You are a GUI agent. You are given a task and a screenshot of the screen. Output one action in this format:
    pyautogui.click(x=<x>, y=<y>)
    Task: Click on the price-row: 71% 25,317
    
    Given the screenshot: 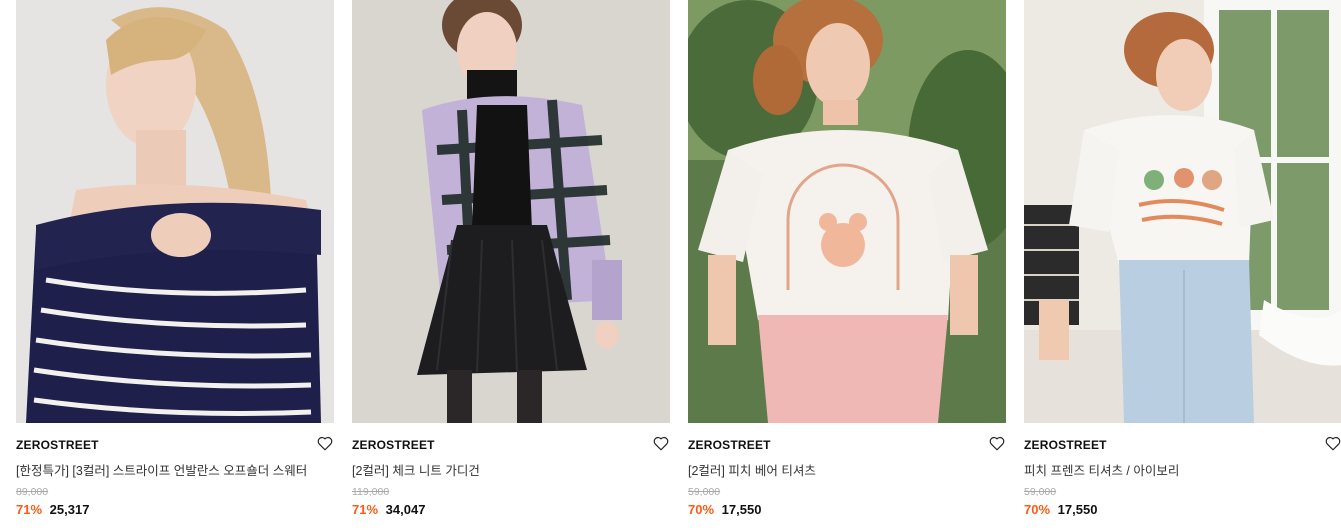 What is the action you would take?
    pyautogui.click(x=52, y=509)
    